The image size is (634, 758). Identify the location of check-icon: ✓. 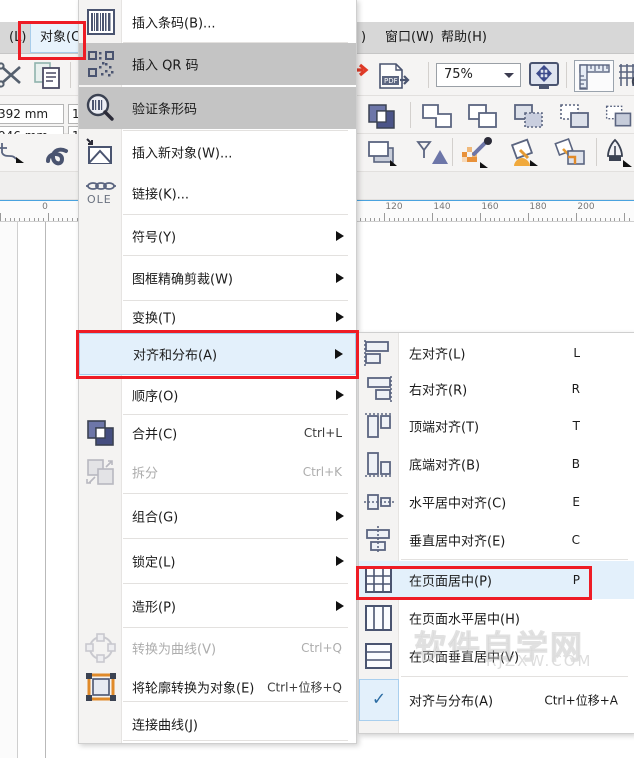
(379, 699).